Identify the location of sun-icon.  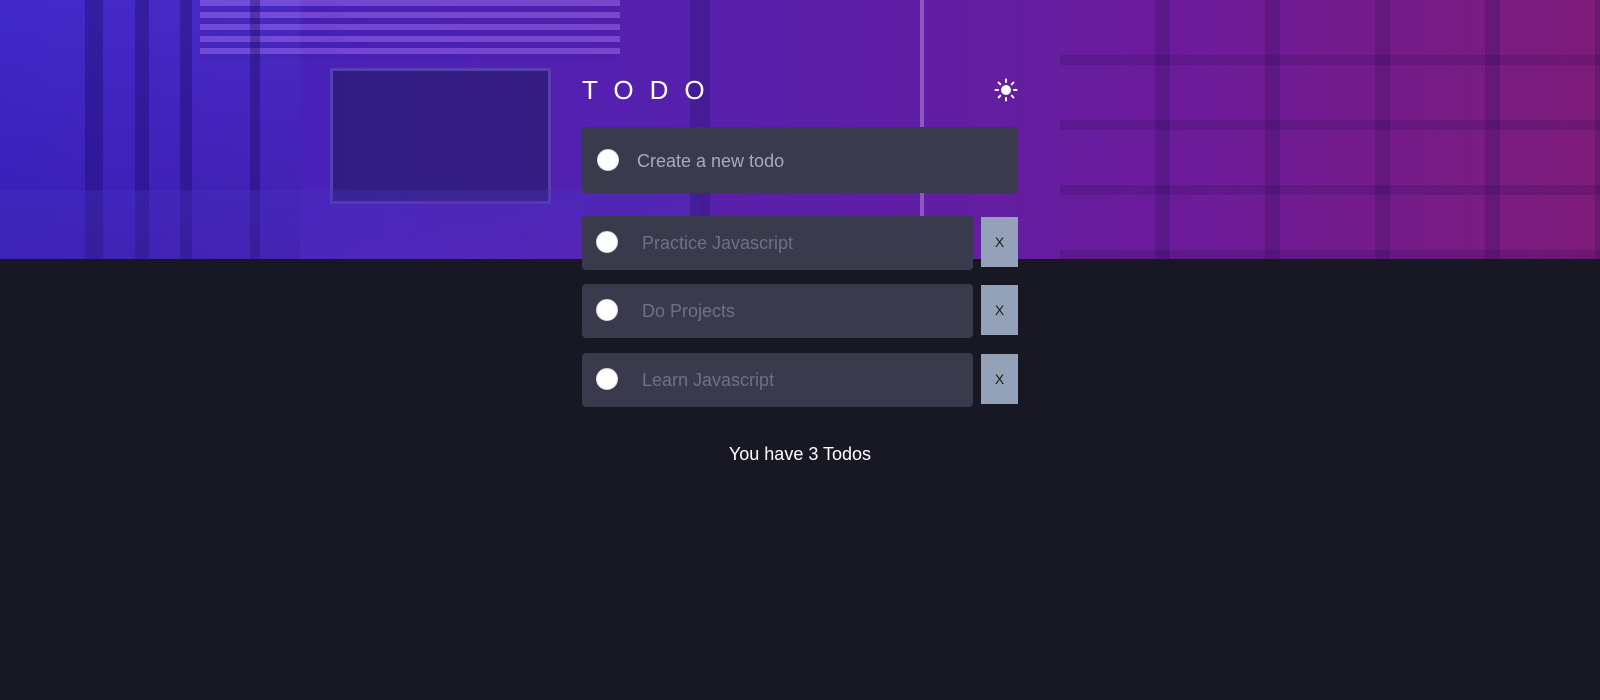
(1006, 90).